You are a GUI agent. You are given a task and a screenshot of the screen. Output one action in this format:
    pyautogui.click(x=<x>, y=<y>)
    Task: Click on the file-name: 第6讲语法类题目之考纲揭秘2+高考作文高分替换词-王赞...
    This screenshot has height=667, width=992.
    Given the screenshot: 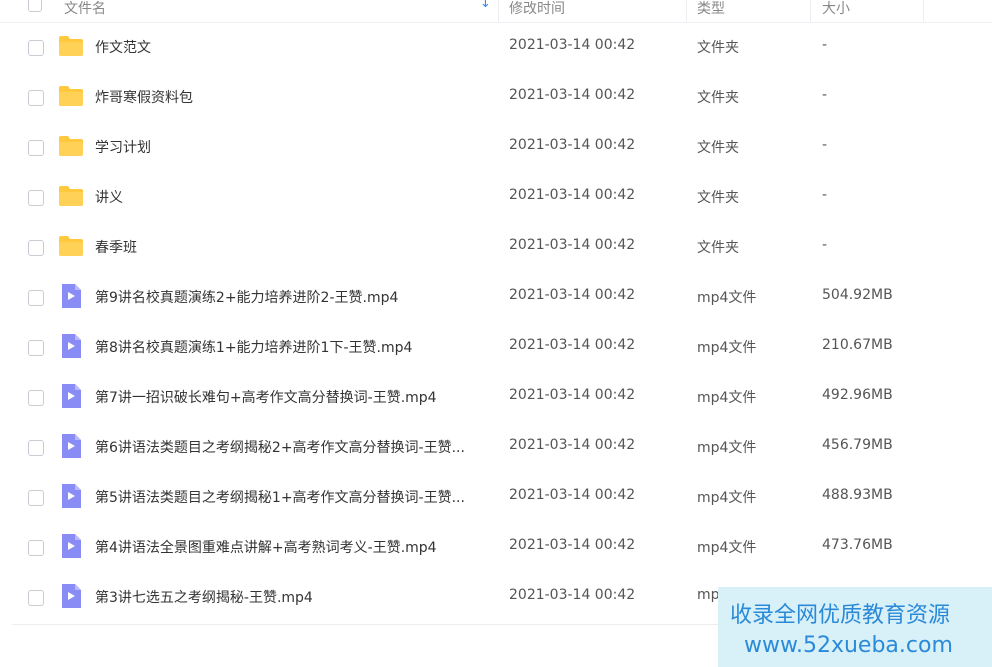 What is the action you would take?
    pyautogui.click(x=280, y=447)
    